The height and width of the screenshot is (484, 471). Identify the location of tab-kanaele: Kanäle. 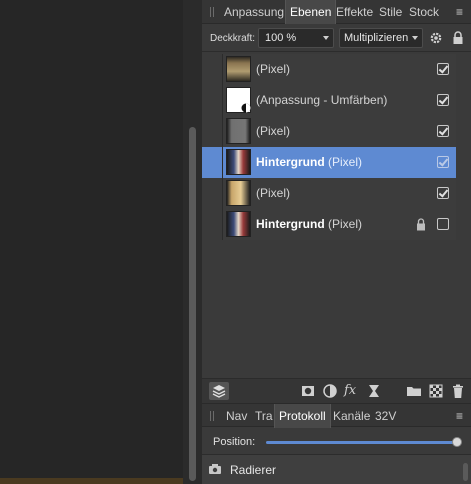
(351, 416).